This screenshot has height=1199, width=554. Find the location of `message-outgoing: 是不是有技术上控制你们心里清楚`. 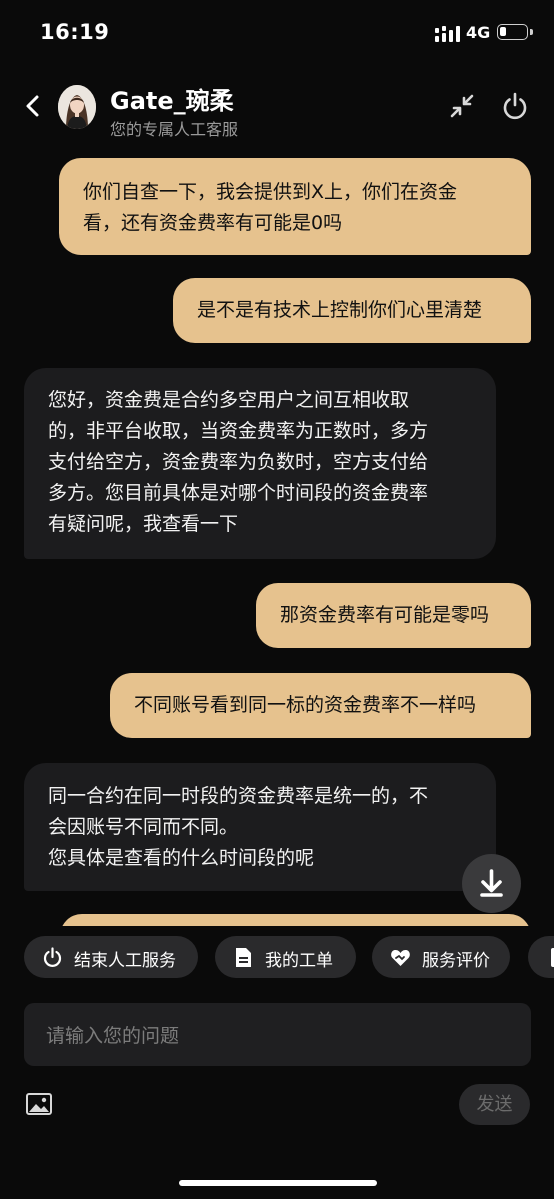

message-outgoing: 是不是有技术上控制你们心里清楚 is located at coordinates (352, 310).